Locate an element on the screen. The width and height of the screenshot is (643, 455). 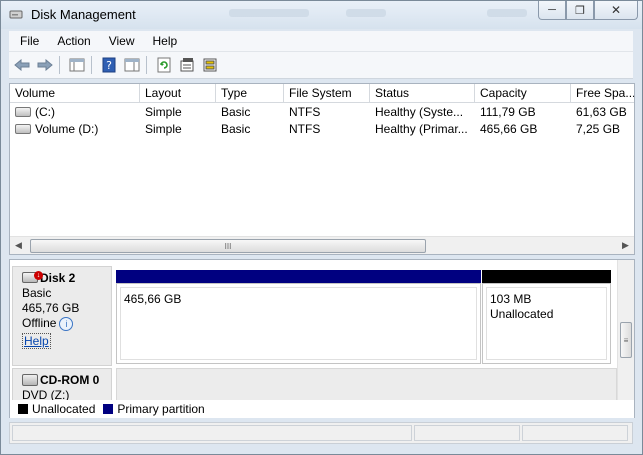
forward-button is located at coordinates (45, 65).